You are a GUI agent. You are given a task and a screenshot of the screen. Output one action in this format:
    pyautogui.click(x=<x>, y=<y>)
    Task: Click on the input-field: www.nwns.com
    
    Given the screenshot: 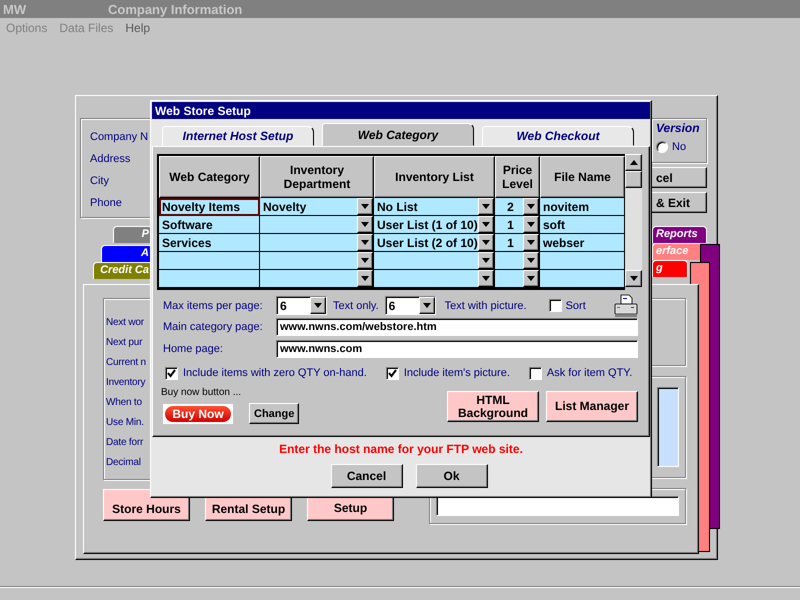 What is the action you would take?
    pyautogui.click(x=457, y=349)
    